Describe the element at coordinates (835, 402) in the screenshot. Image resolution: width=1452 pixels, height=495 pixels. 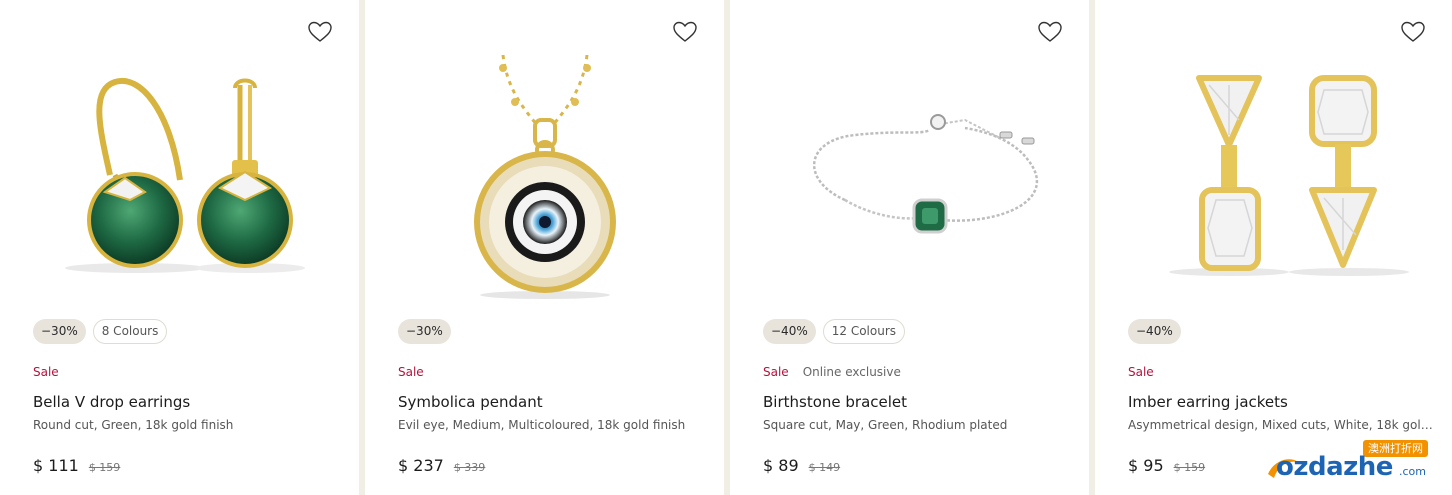
I see `product-name: Birthstone bracelet` at that location.